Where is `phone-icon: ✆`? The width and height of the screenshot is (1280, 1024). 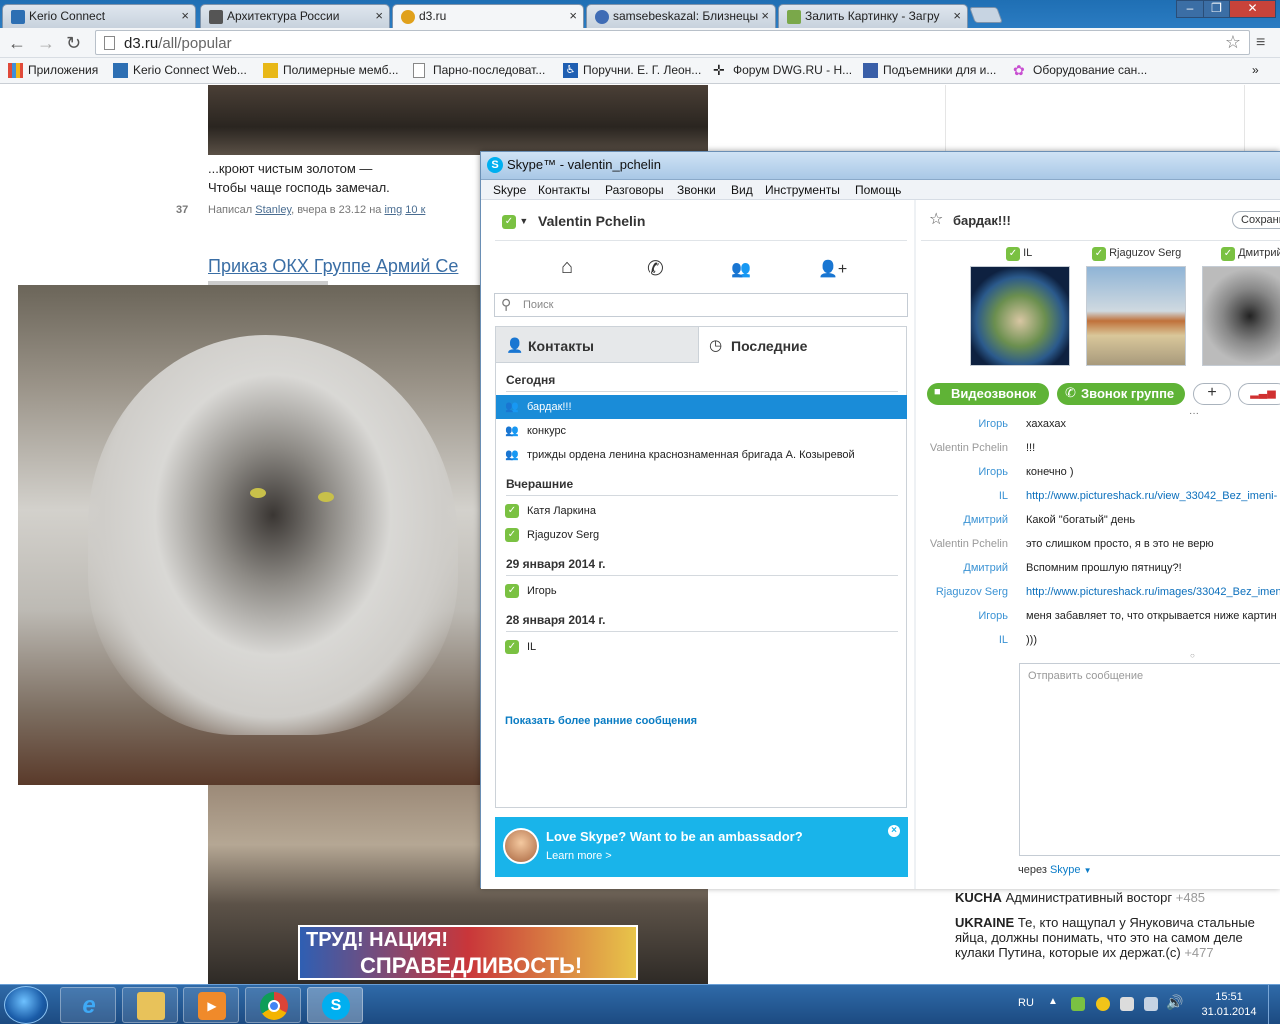 phone-icon: ✆ is located at coordinates (655, 268).